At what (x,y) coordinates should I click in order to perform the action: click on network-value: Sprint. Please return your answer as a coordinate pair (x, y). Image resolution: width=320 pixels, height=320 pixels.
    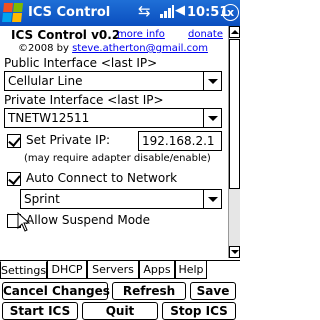
    Looking at the image, I should click on (42, 199).